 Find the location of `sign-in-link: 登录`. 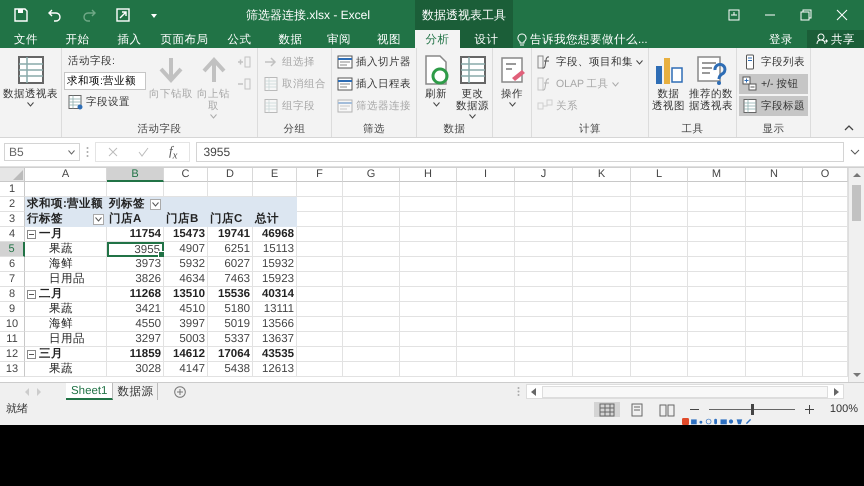

sign-in-link: 登录 is located at coordinates (781, 39).